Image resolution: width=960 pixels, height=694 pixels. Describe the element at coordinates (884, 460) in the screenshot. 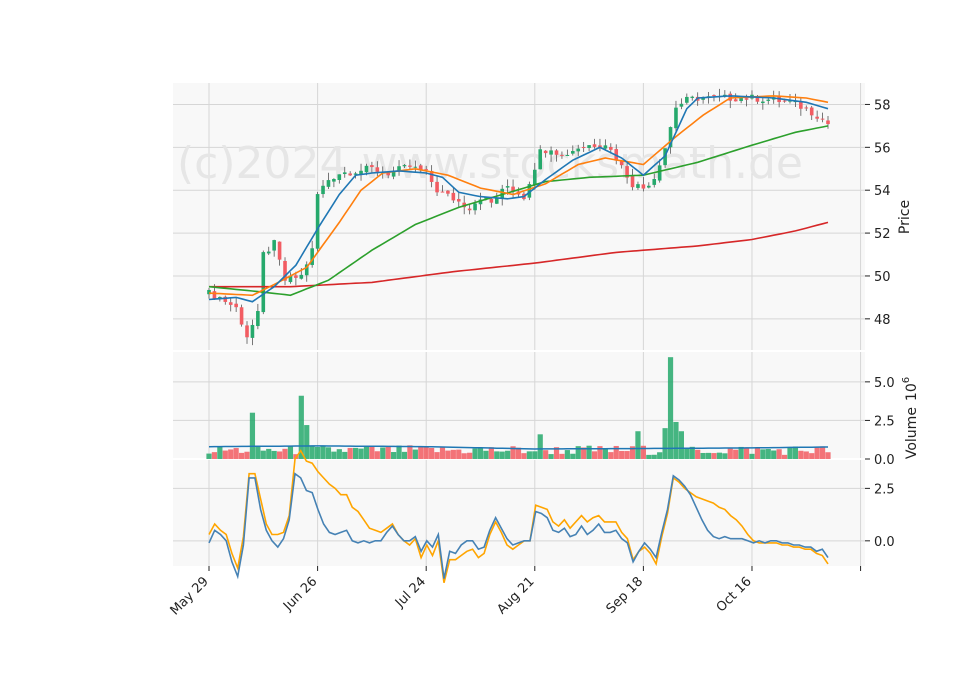

I see `volume-tick-label: 0.0` at that location.